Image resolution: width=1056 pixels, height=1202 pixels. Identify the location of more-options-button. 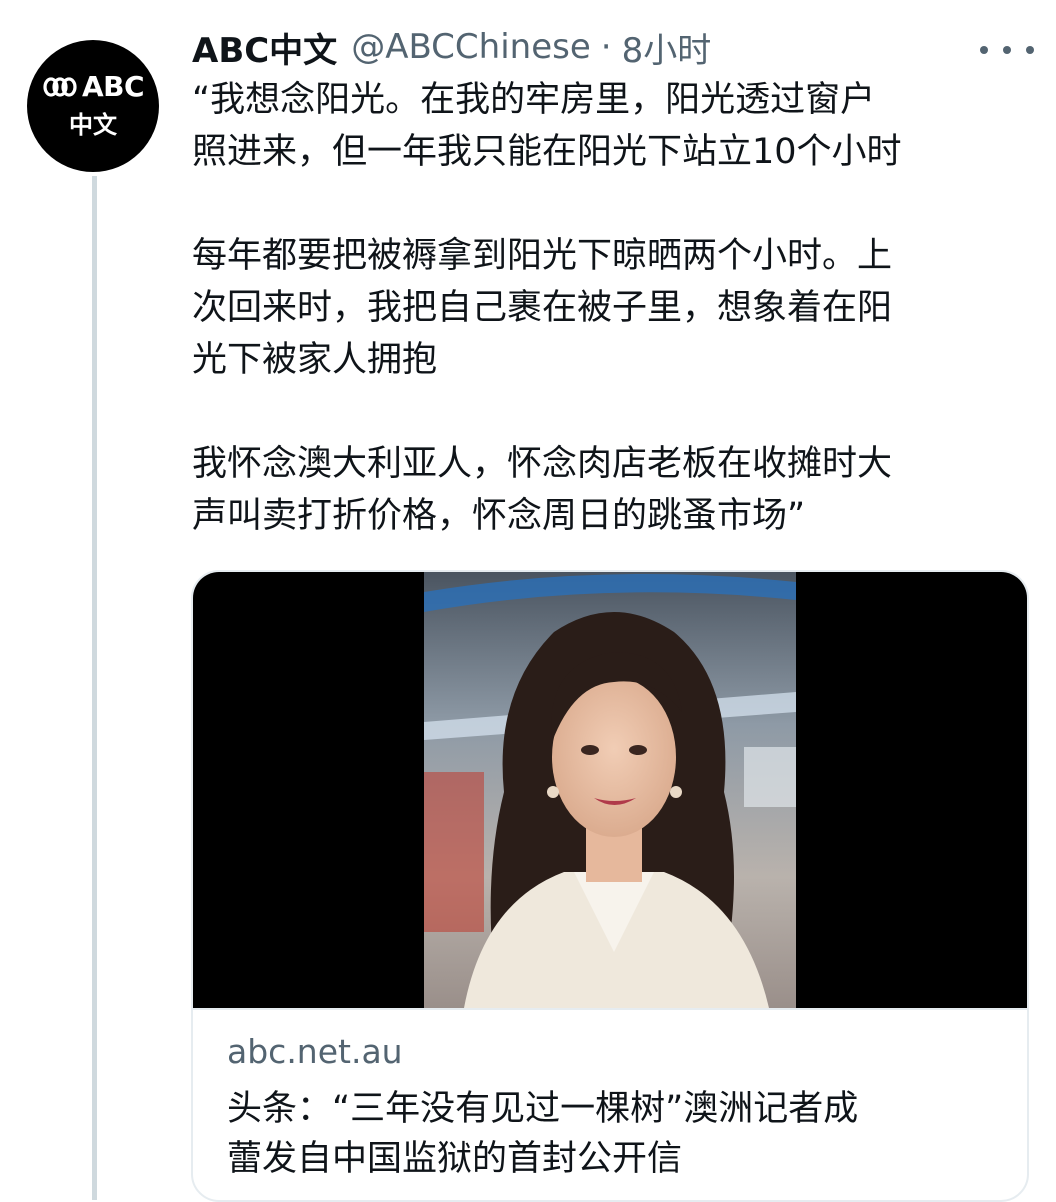
(1007, 50).